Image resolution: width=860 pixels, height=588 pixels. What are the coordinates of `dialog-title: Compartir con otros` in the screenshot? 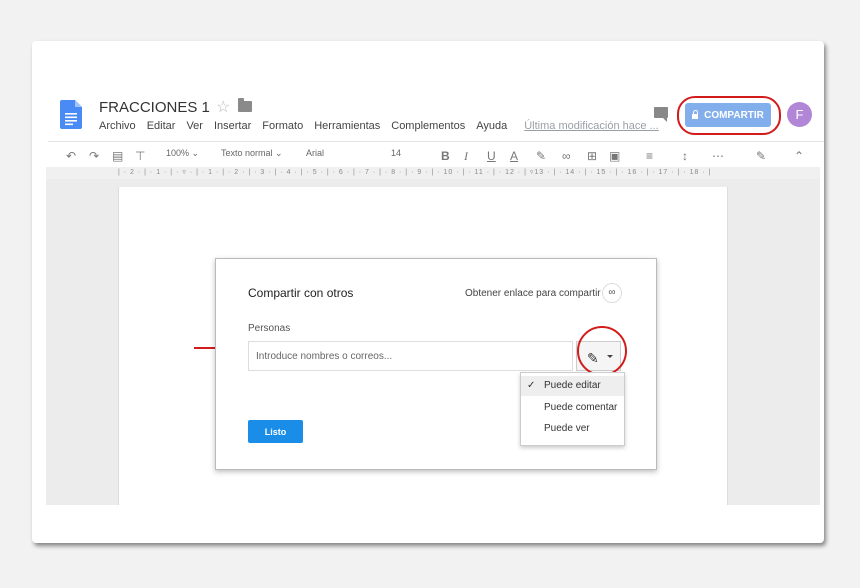 It's located at (301, 293).